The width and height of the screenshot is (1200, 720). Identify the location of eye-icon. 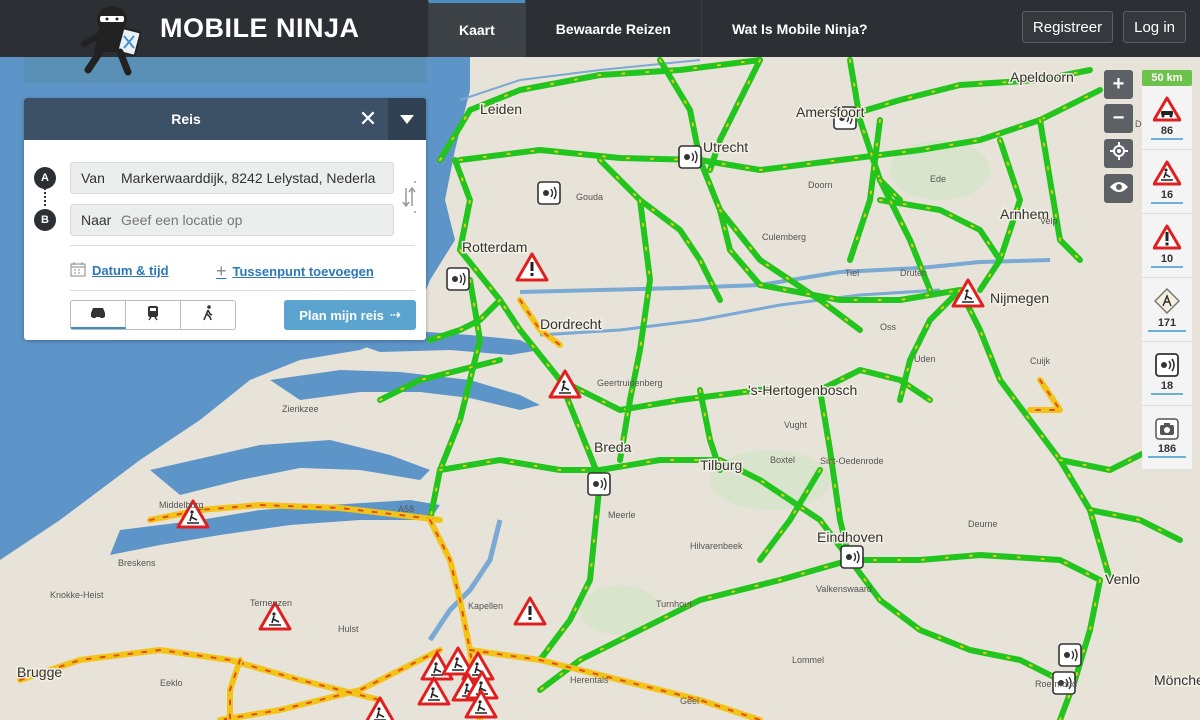
(1119, 188).